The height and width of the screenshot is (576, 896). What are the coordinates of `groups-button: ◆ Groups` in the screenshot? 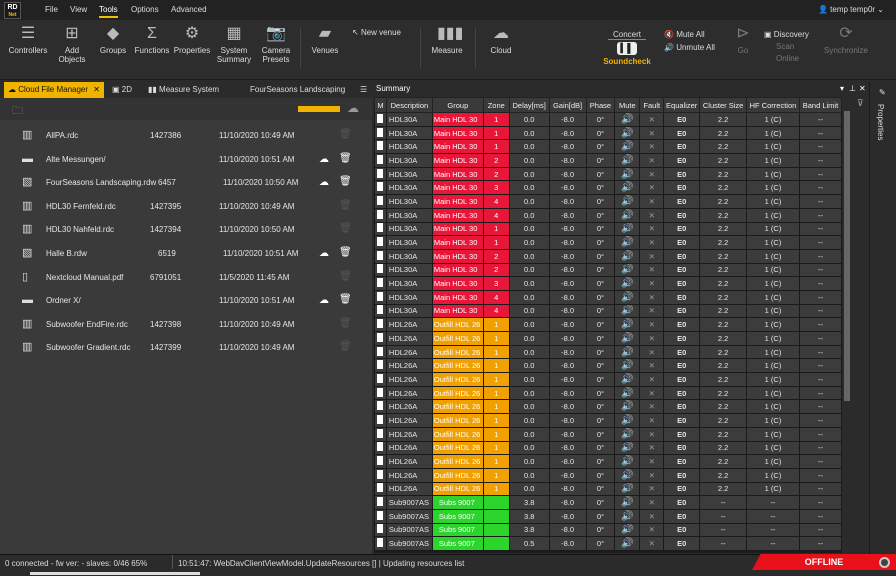 It's located at (113, 38).